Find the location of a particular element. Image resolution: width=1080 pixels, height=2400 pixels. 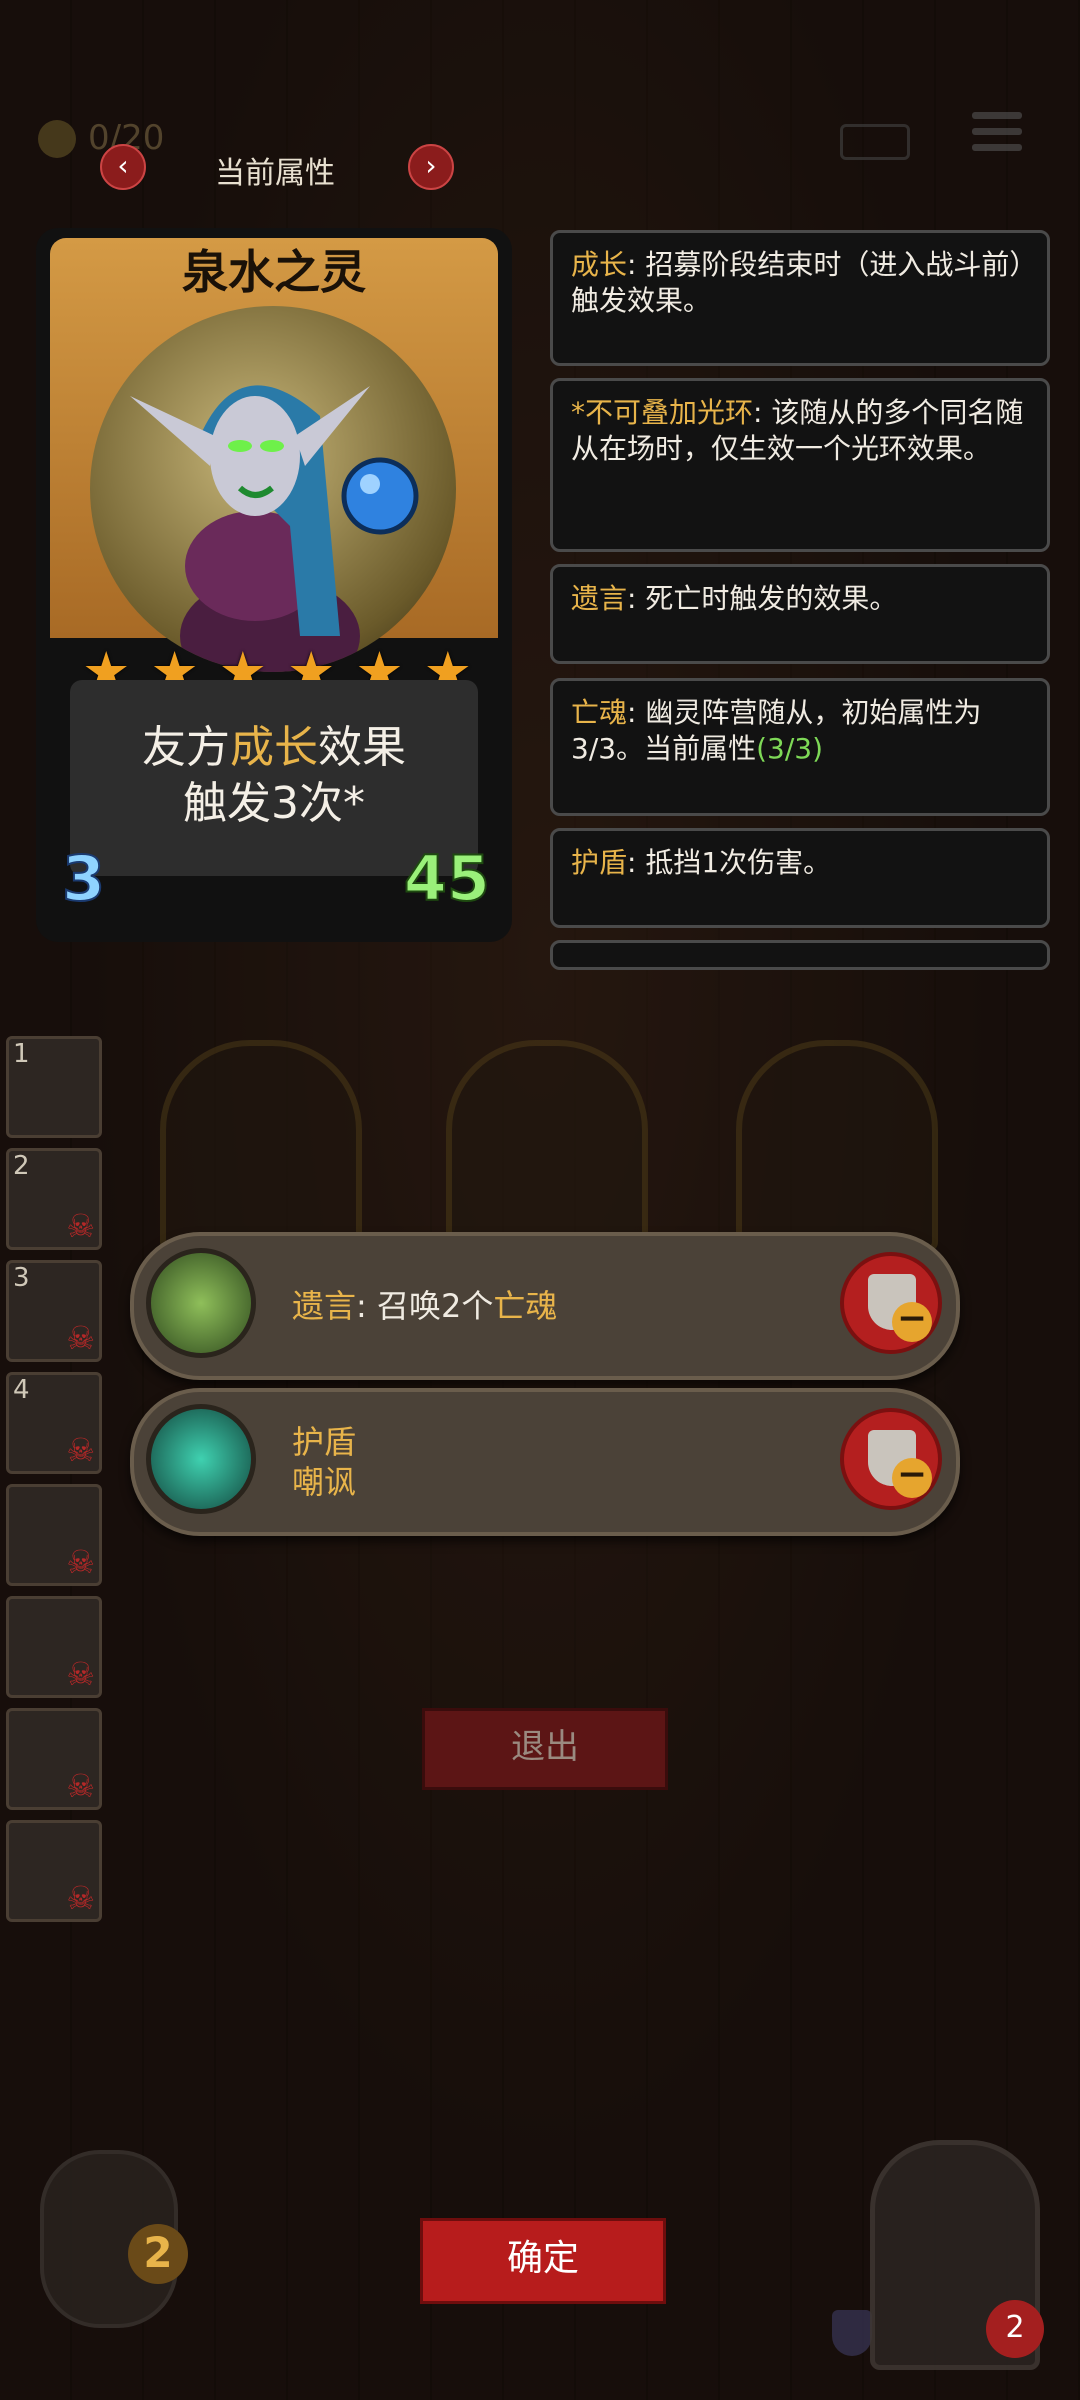

effect-row-shield-taunt: 护盾 嘲讽 − is located at coordinates (545, 1462).